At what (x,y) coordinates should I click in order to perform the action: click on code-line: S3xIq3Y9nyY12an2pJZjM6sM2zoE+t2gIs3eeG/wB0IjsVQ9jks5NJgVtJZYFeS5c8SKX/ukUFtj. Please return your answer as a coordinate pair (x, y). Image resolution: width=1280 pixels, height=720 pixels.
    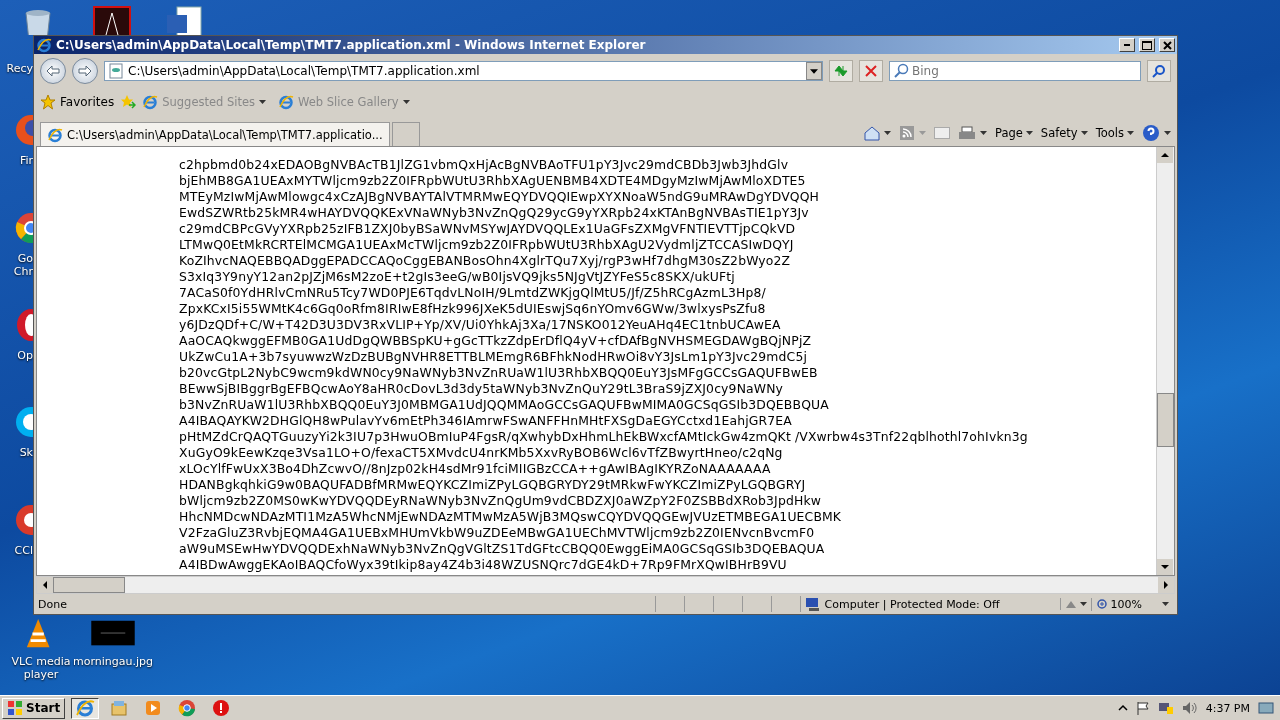
    Looking at the image, I should click on (457, 277).